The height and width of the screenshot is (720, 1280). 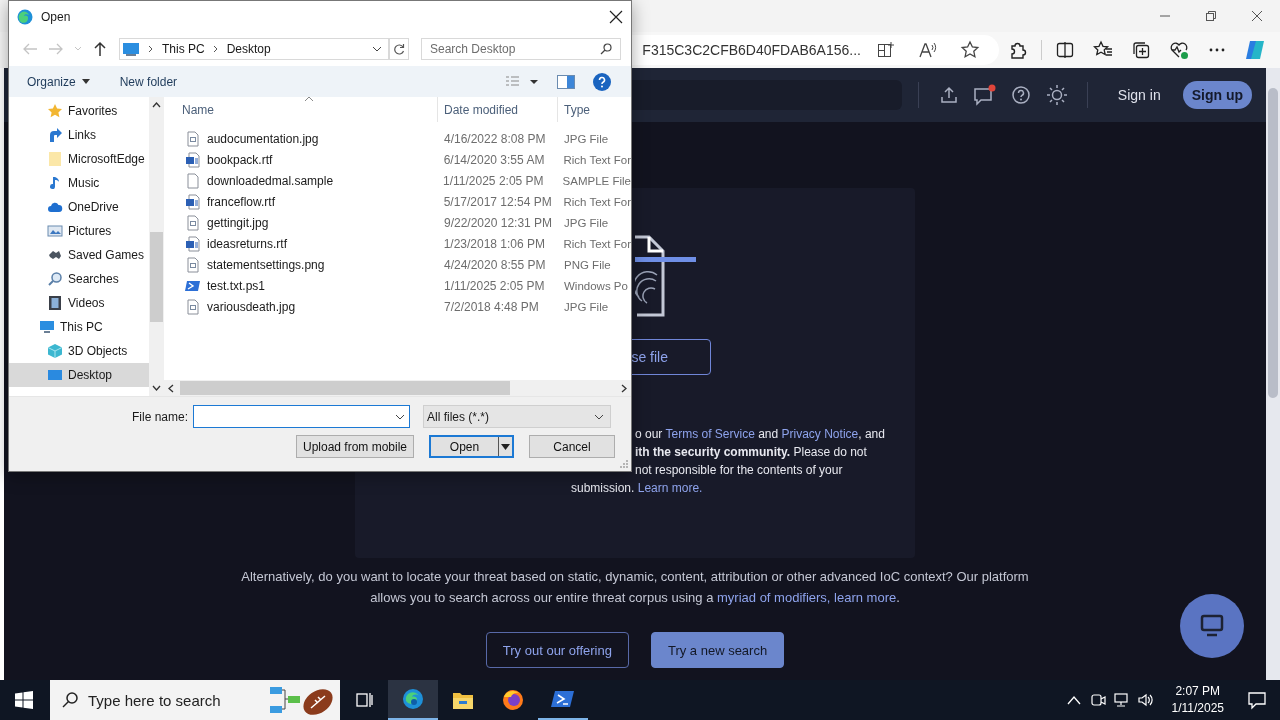 What do you see at coordinates (58, 81) in the screenshot?
I see `organize-menu-button: Organize` at bounding box center [58, 81].